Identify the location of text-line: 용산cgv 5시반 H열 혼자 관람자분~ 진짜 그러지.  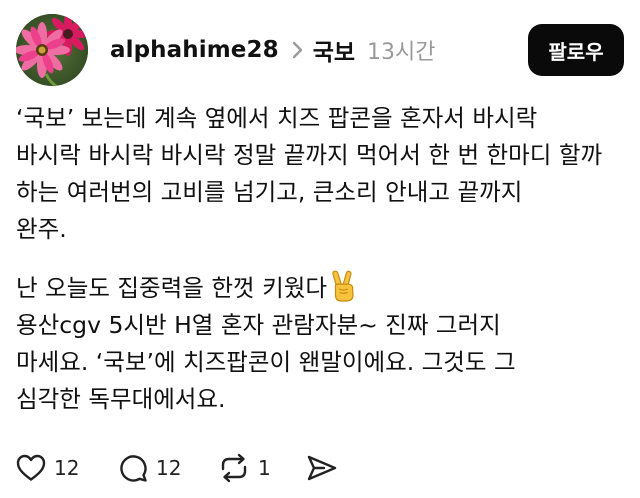
(258, 325).